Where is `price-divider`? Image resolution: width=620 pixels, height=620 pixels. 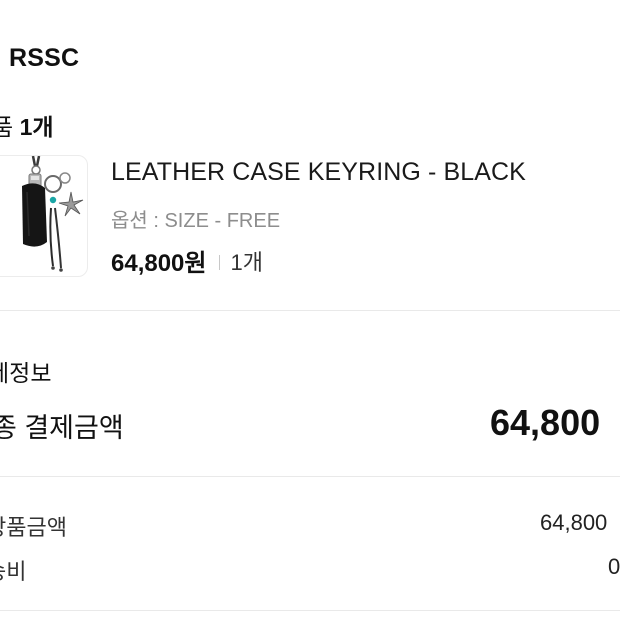
price-divider is located at coordinates (219, 262).